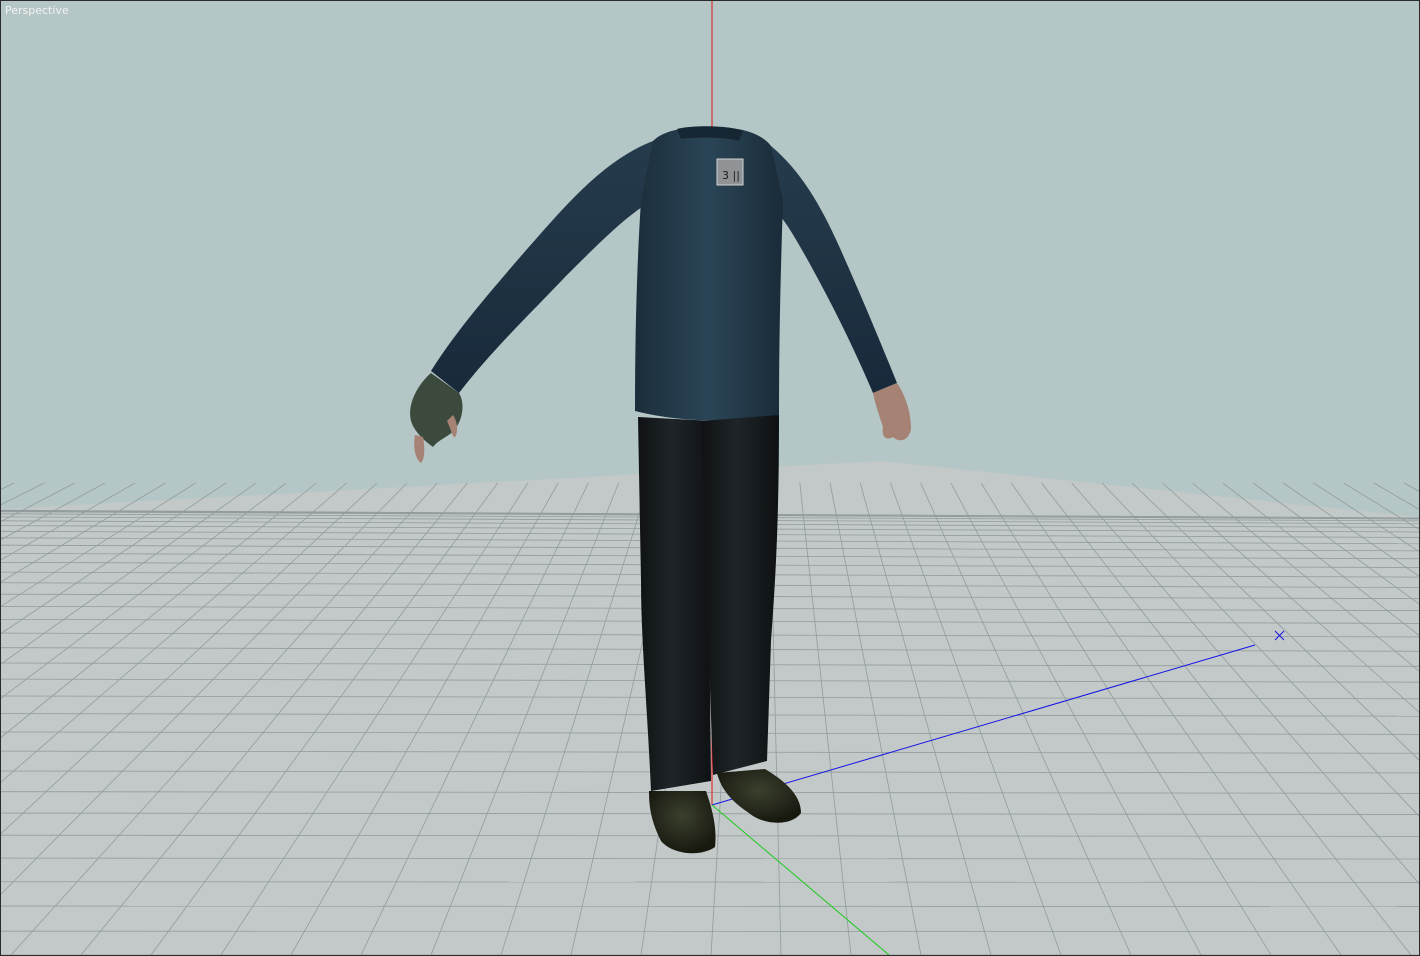 The image size is (1420, 956). What do you see at coordinates (709, 274) in the screenshot?
I see `shirt-torso` at bounding box center [709, 274].